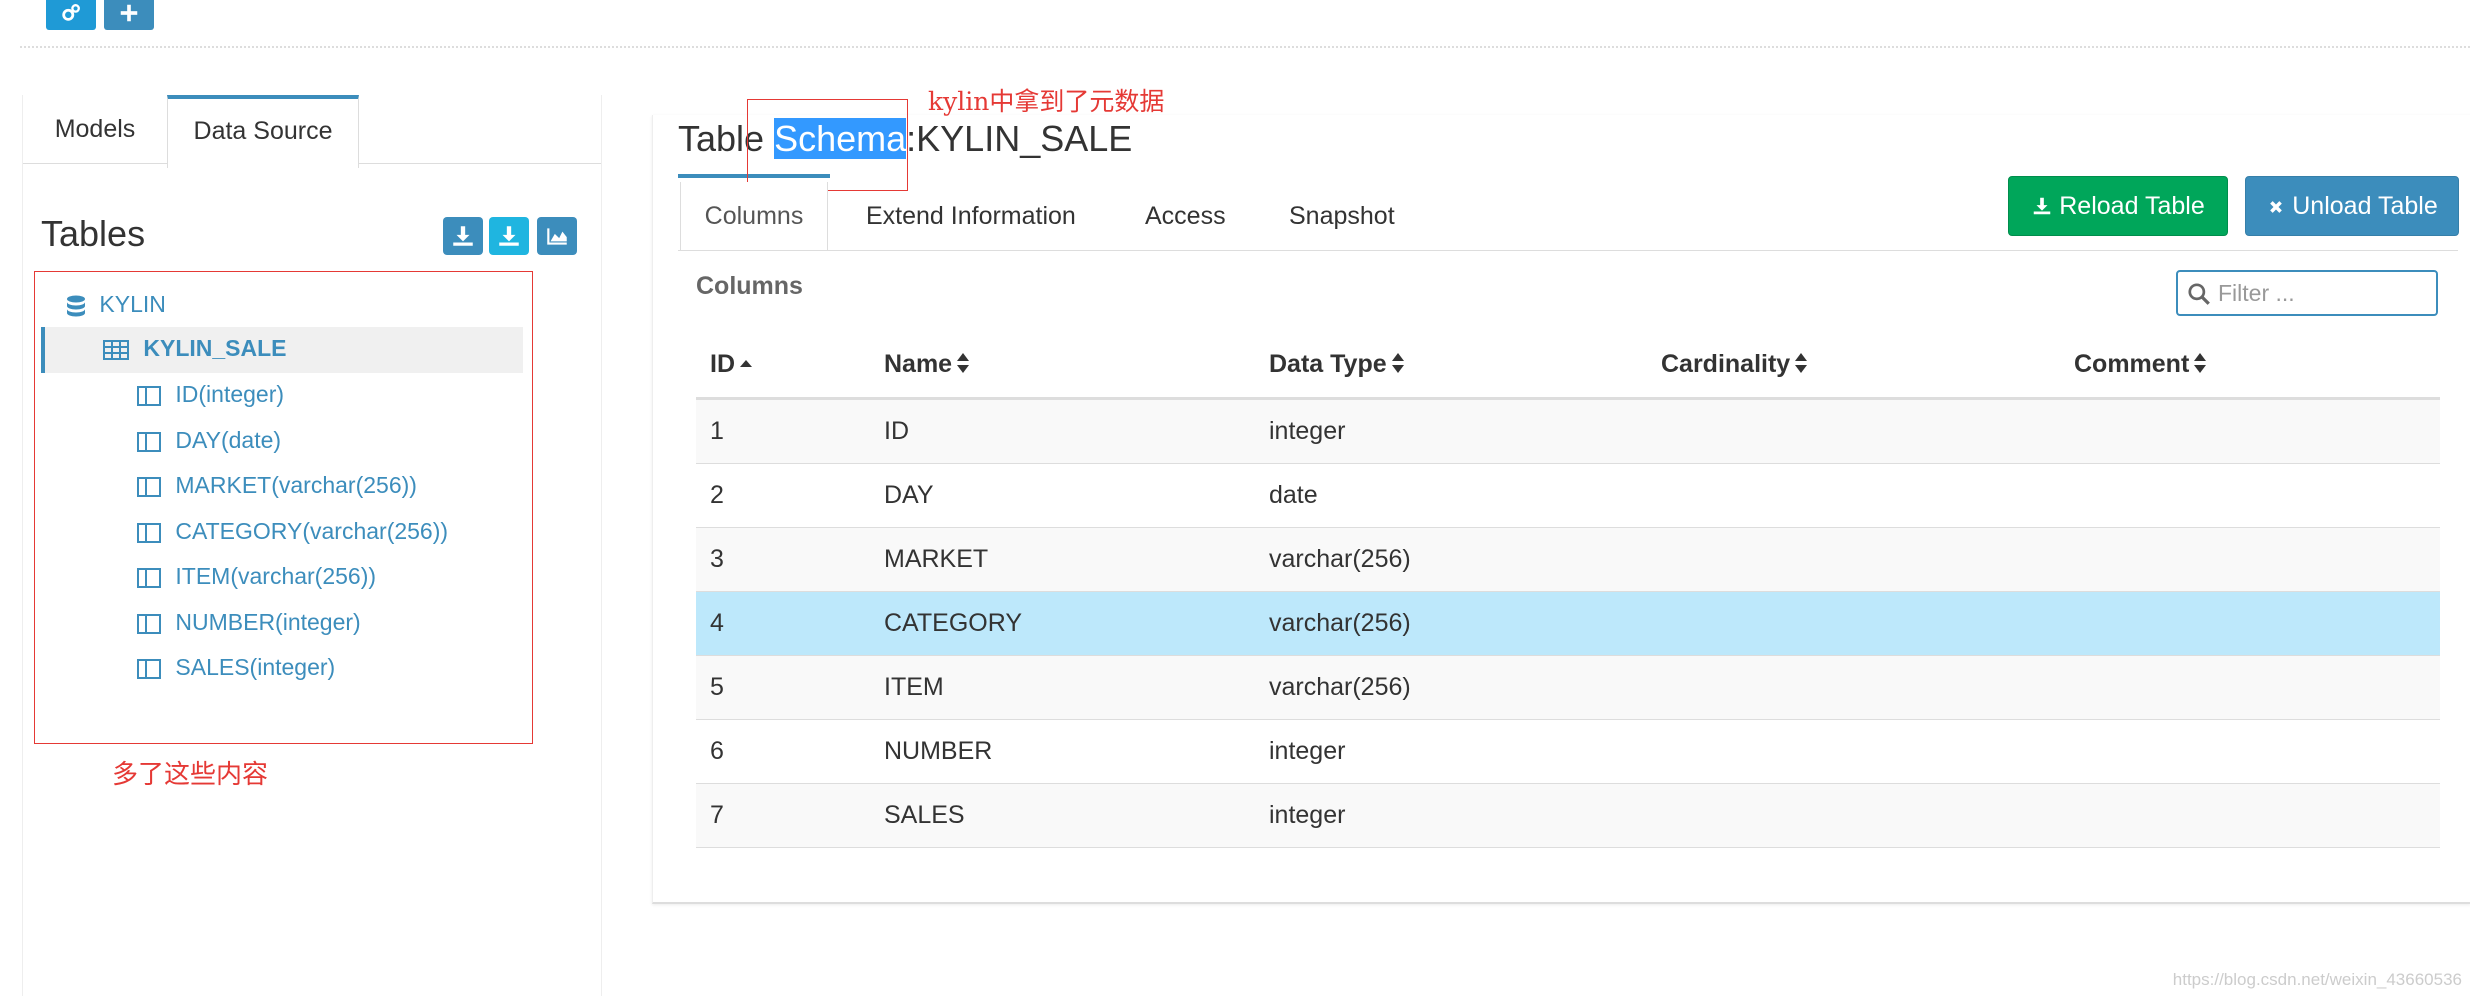  Describe the element at coordinates (971, 216) in the screenshot. I see `tab-extend-information: Extend Information` at that location.